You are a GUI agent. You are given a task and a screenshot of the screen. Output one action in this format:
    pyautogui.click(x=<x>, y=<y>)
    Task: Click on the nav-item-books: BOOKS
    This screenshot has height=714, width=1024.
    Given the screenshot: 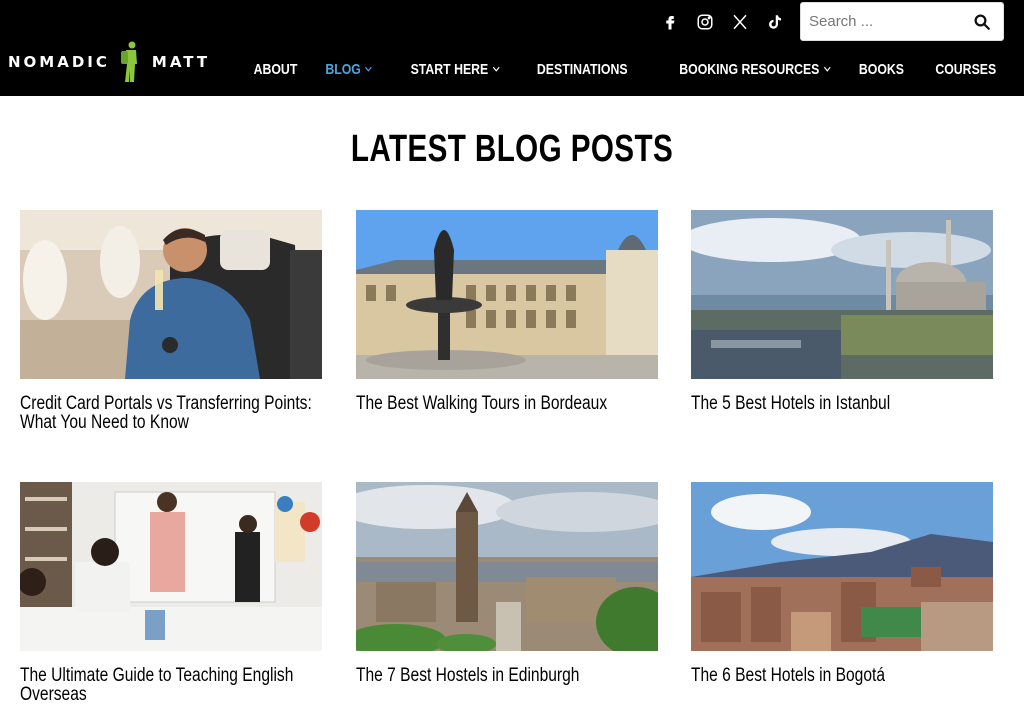 What is the action you would take?
    pyautogui.click(x=881, y=69)
    